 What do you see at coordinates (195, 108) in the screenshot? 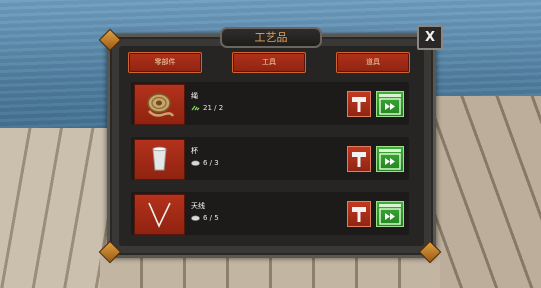
I see `grass-icon` at bounding box center [195, 108].